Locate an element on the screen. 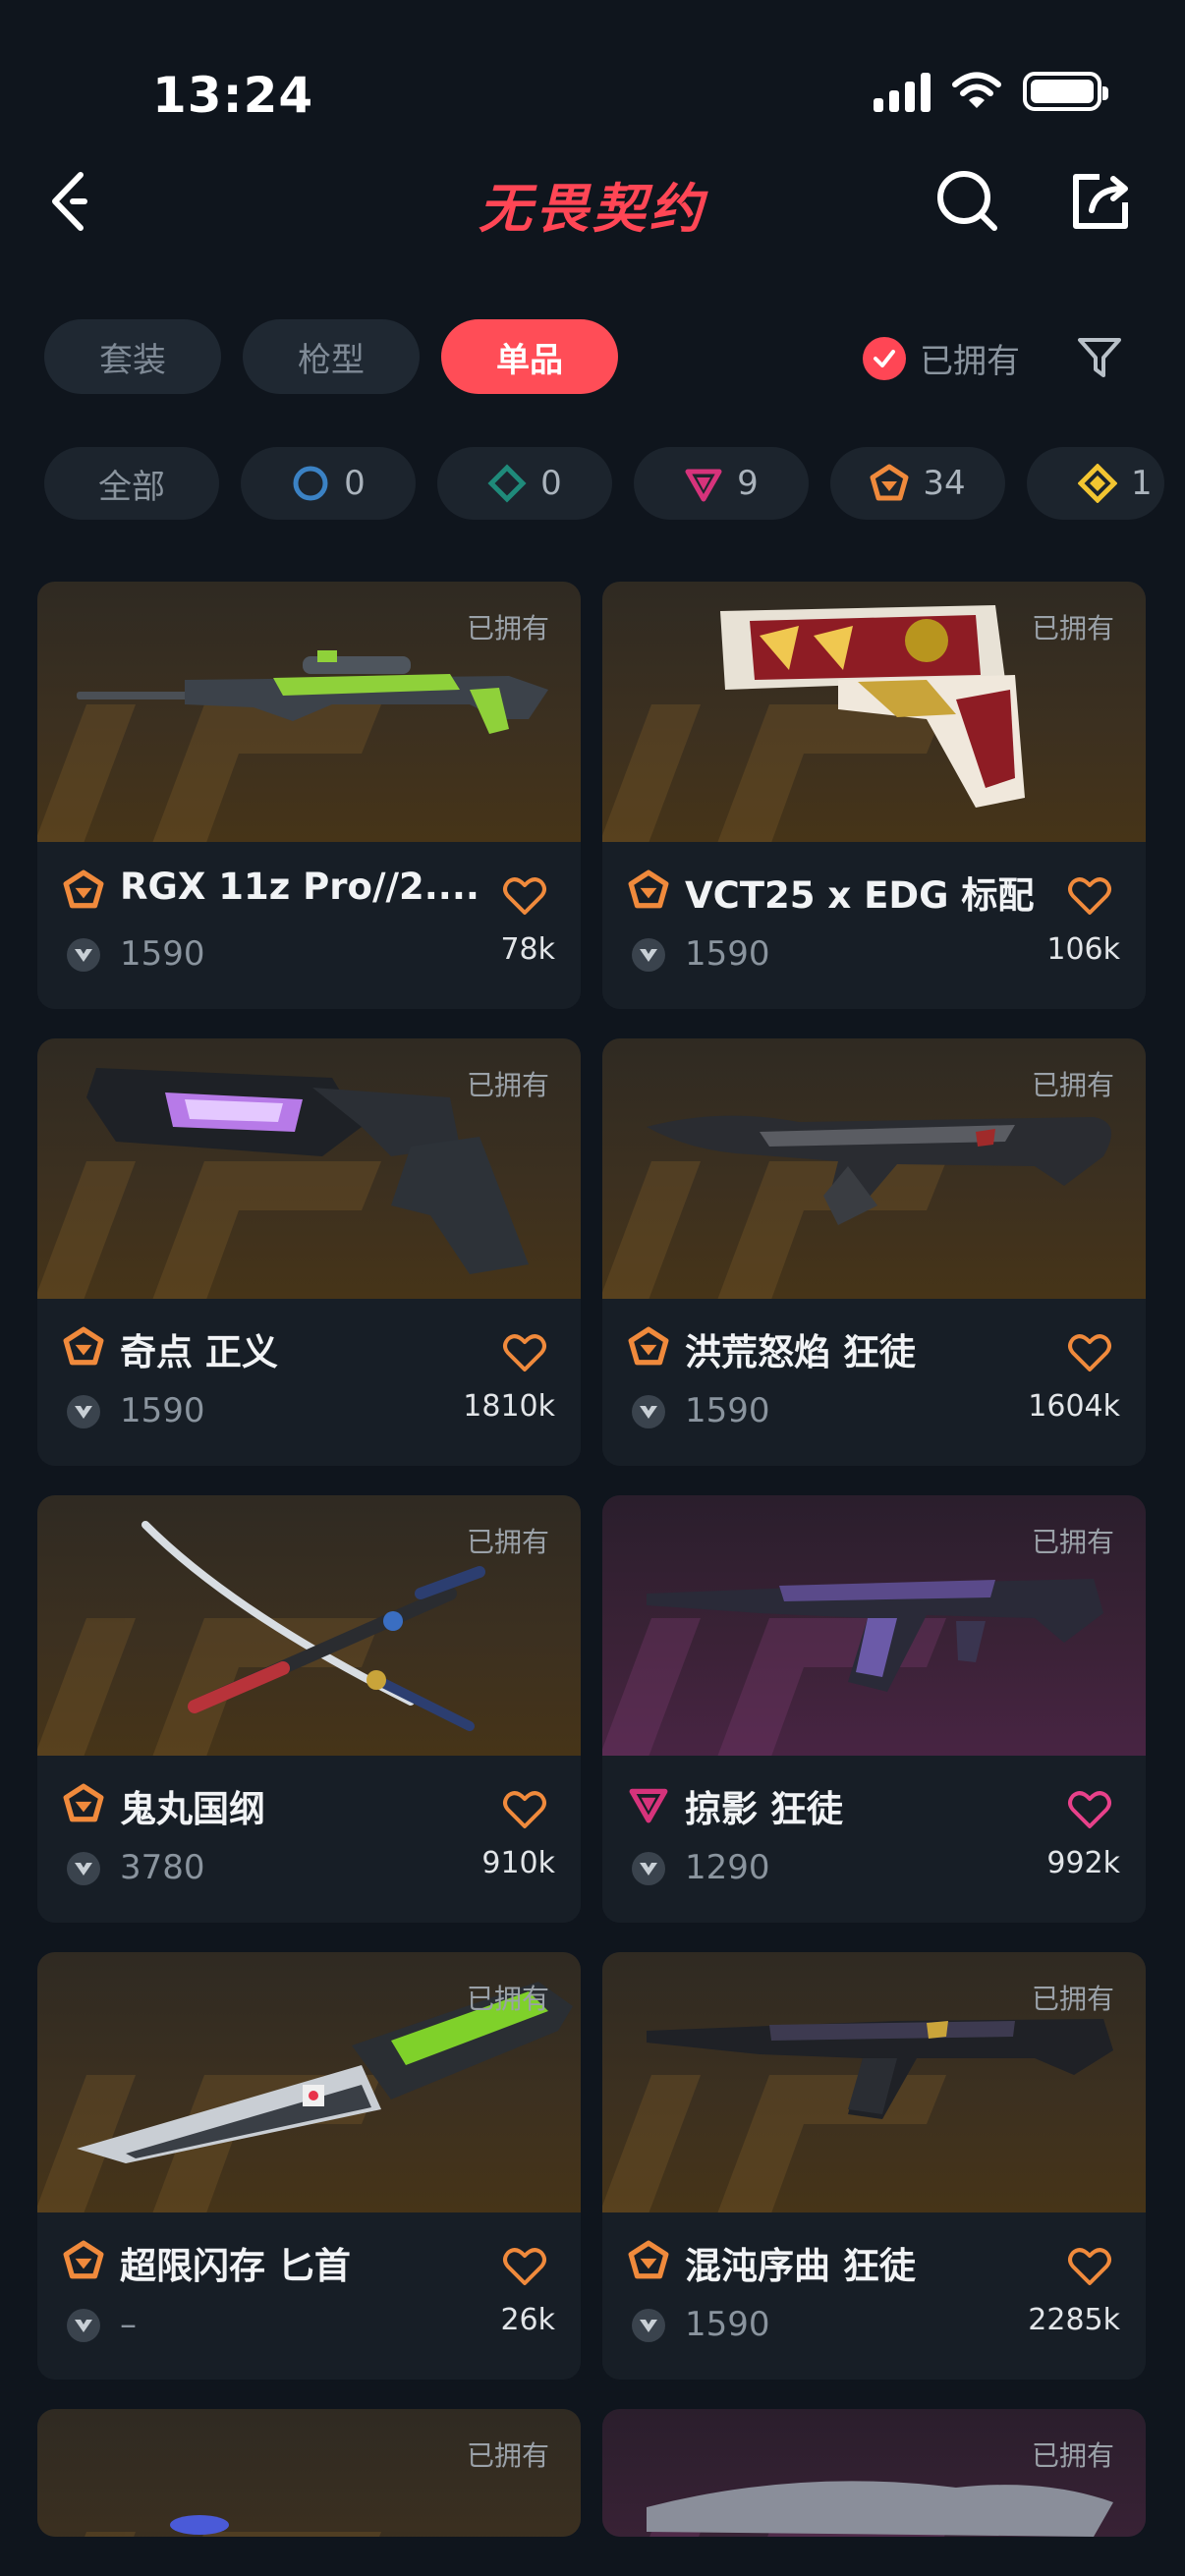  like-count: 1604k is located at coordinates (1074, 1406).